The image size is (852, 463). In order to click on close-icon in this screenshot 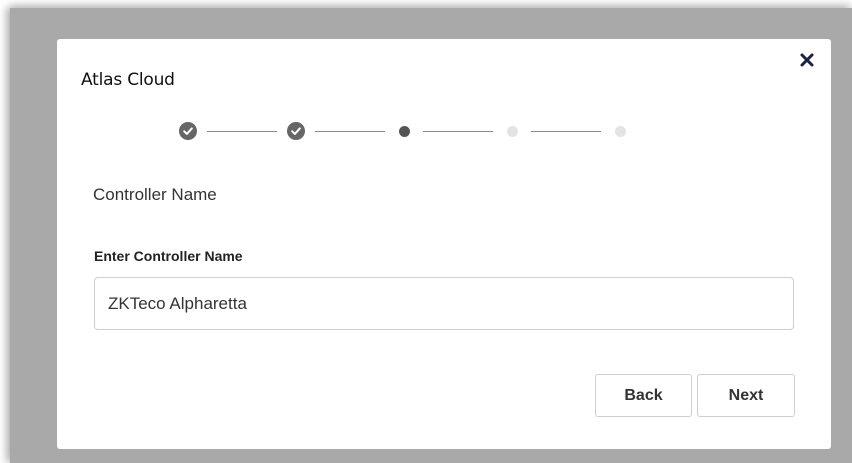, I will do `click(807, 60)`.